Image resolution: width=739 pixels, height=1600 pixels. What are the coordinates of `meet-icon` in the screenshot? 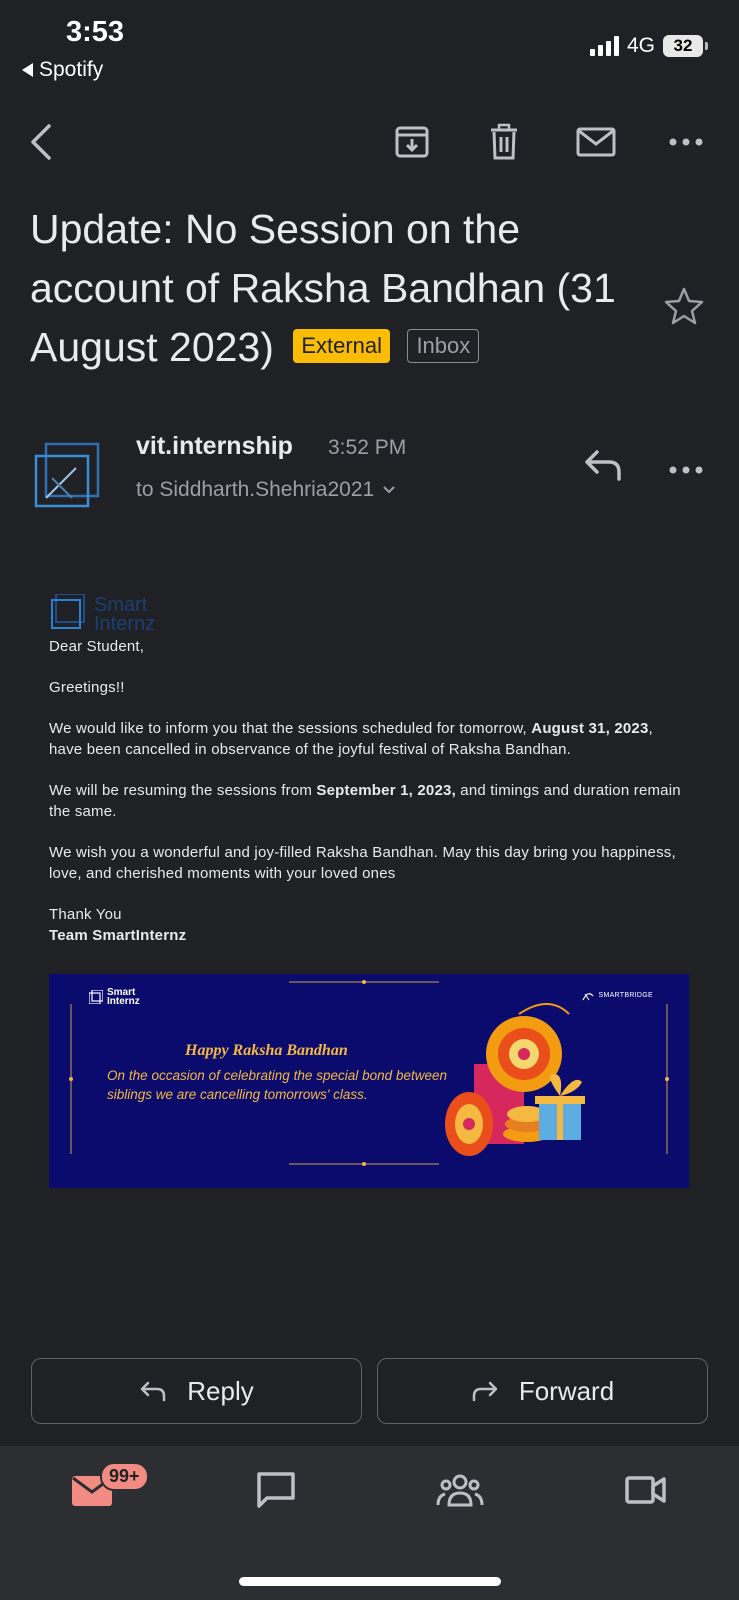 It's located at (646, 1490).